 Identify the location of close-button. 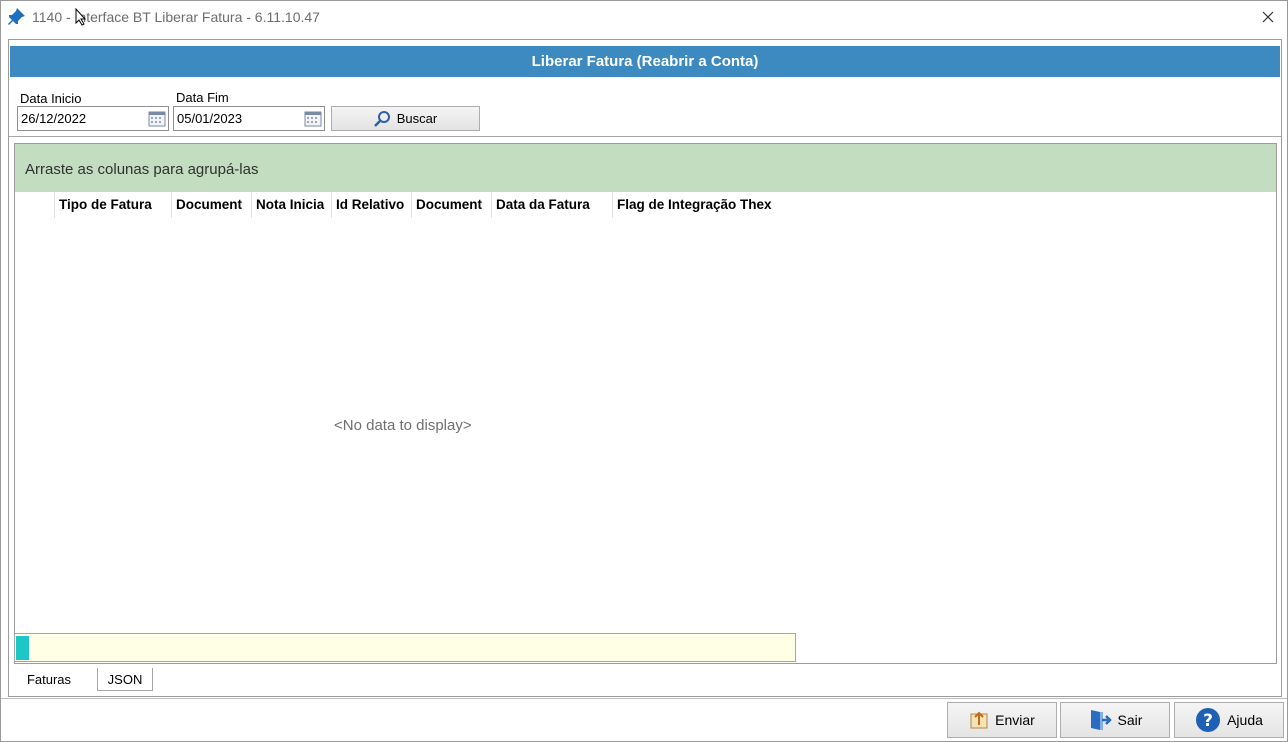
(1268, 17).